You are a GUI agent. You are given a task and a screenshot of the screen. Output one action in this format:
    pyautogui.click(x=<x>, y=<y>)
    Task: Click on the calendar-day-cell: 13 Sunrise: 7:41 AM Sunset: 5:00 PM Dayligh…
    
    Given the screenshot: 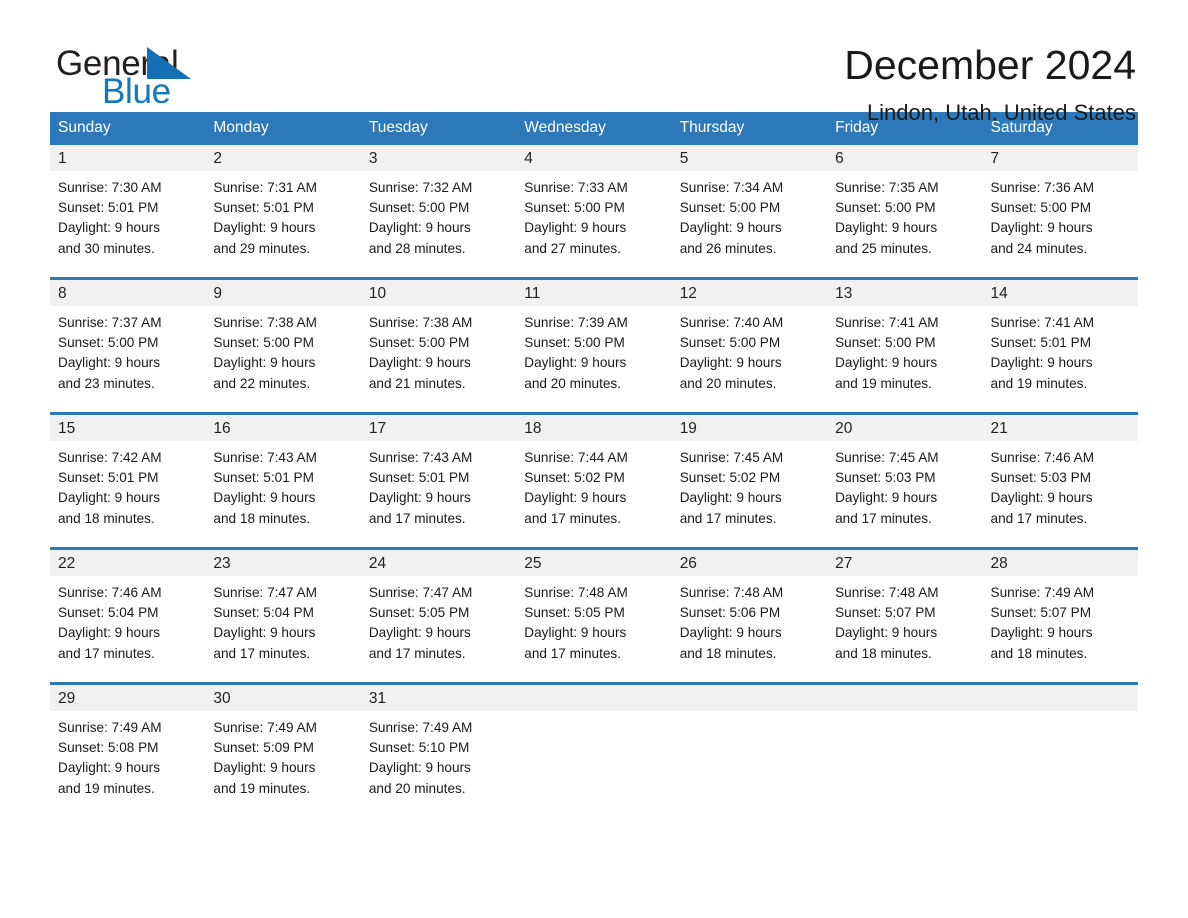 What is the action you would take?
    pyautogui.click(x=905, y=345)
    